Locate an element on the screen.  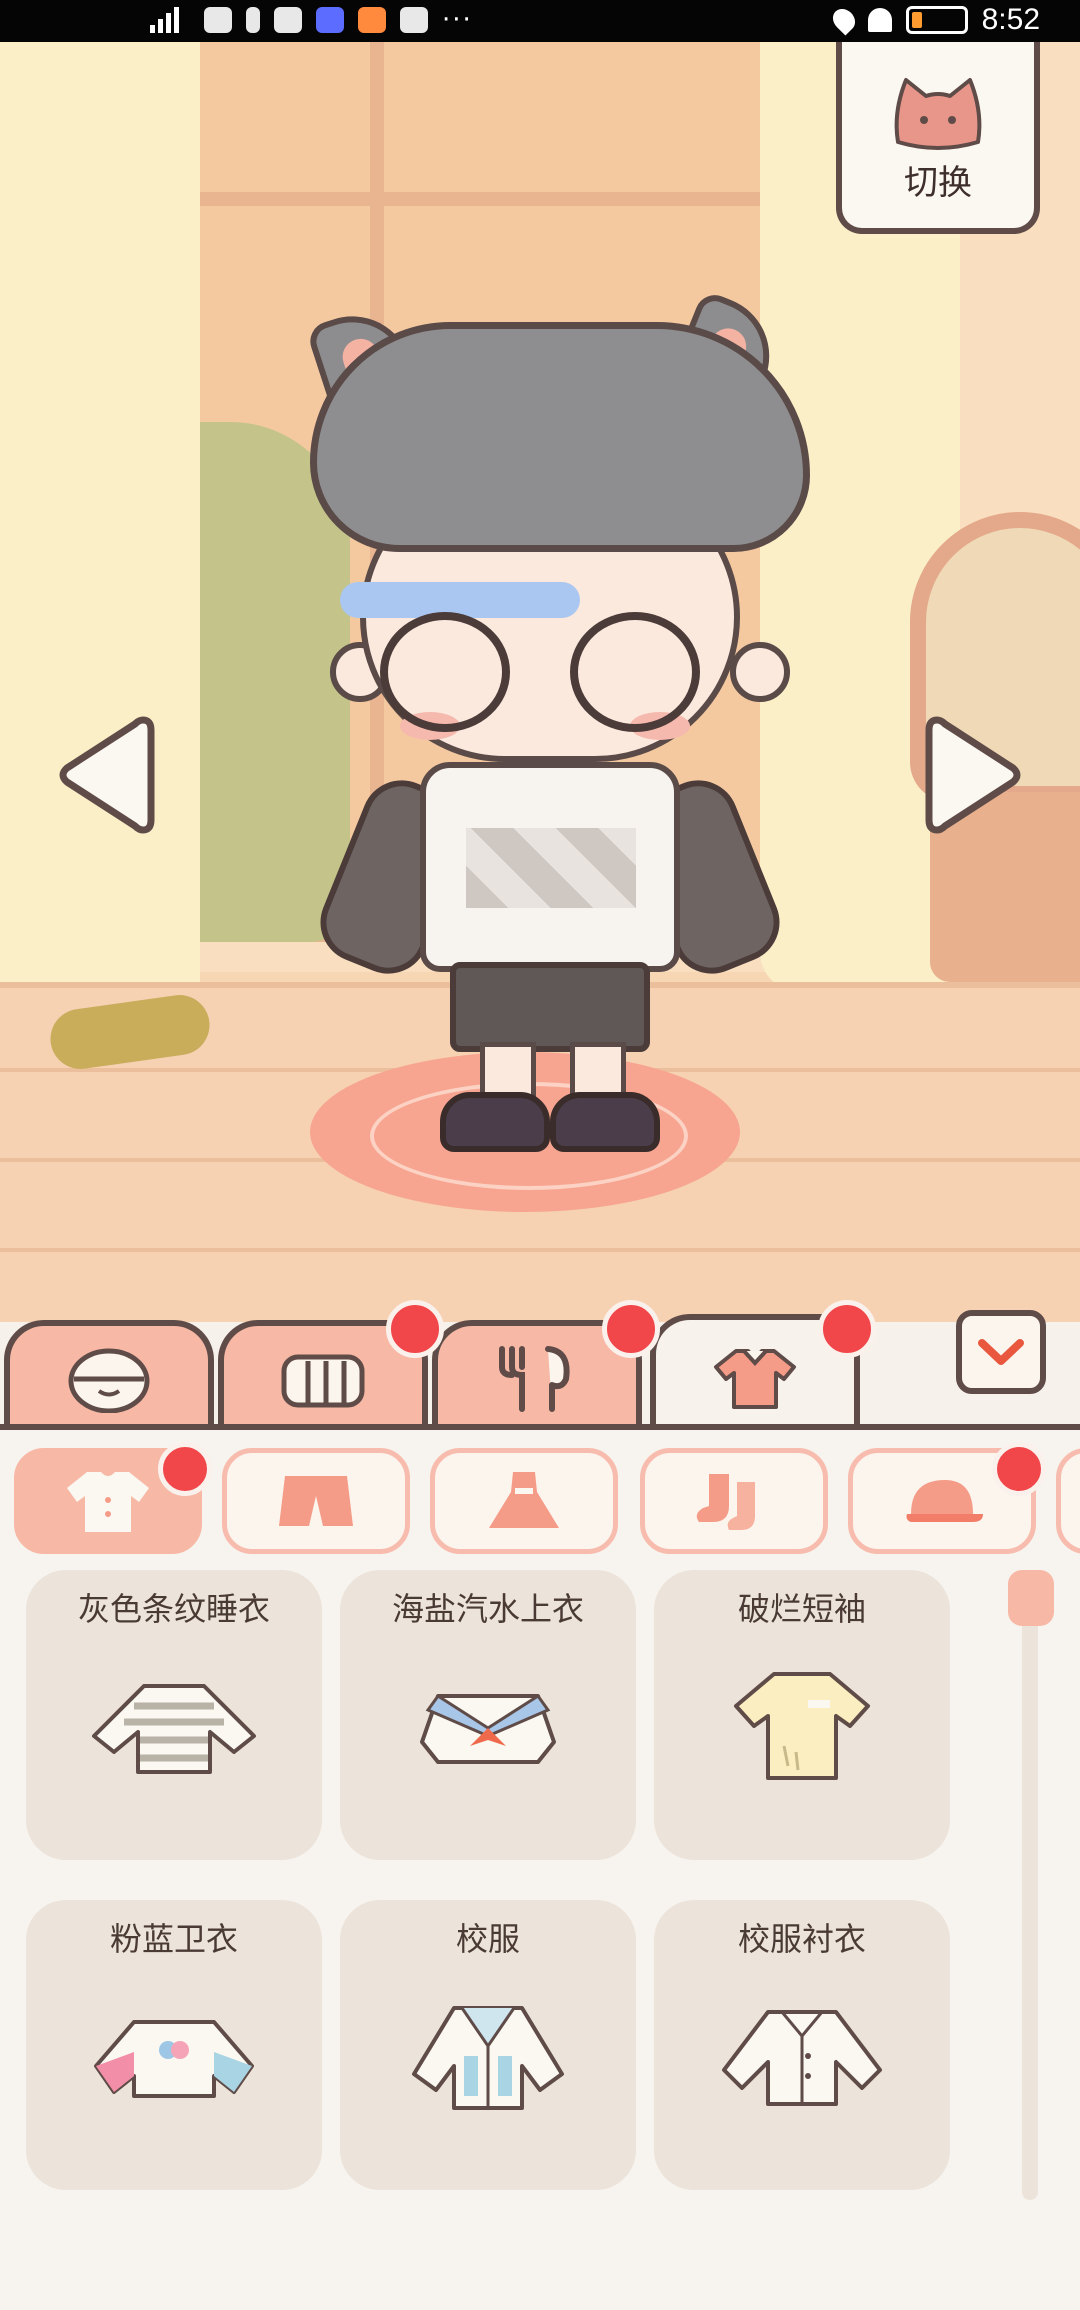
face-icon is located at coordinates (109, 1380).